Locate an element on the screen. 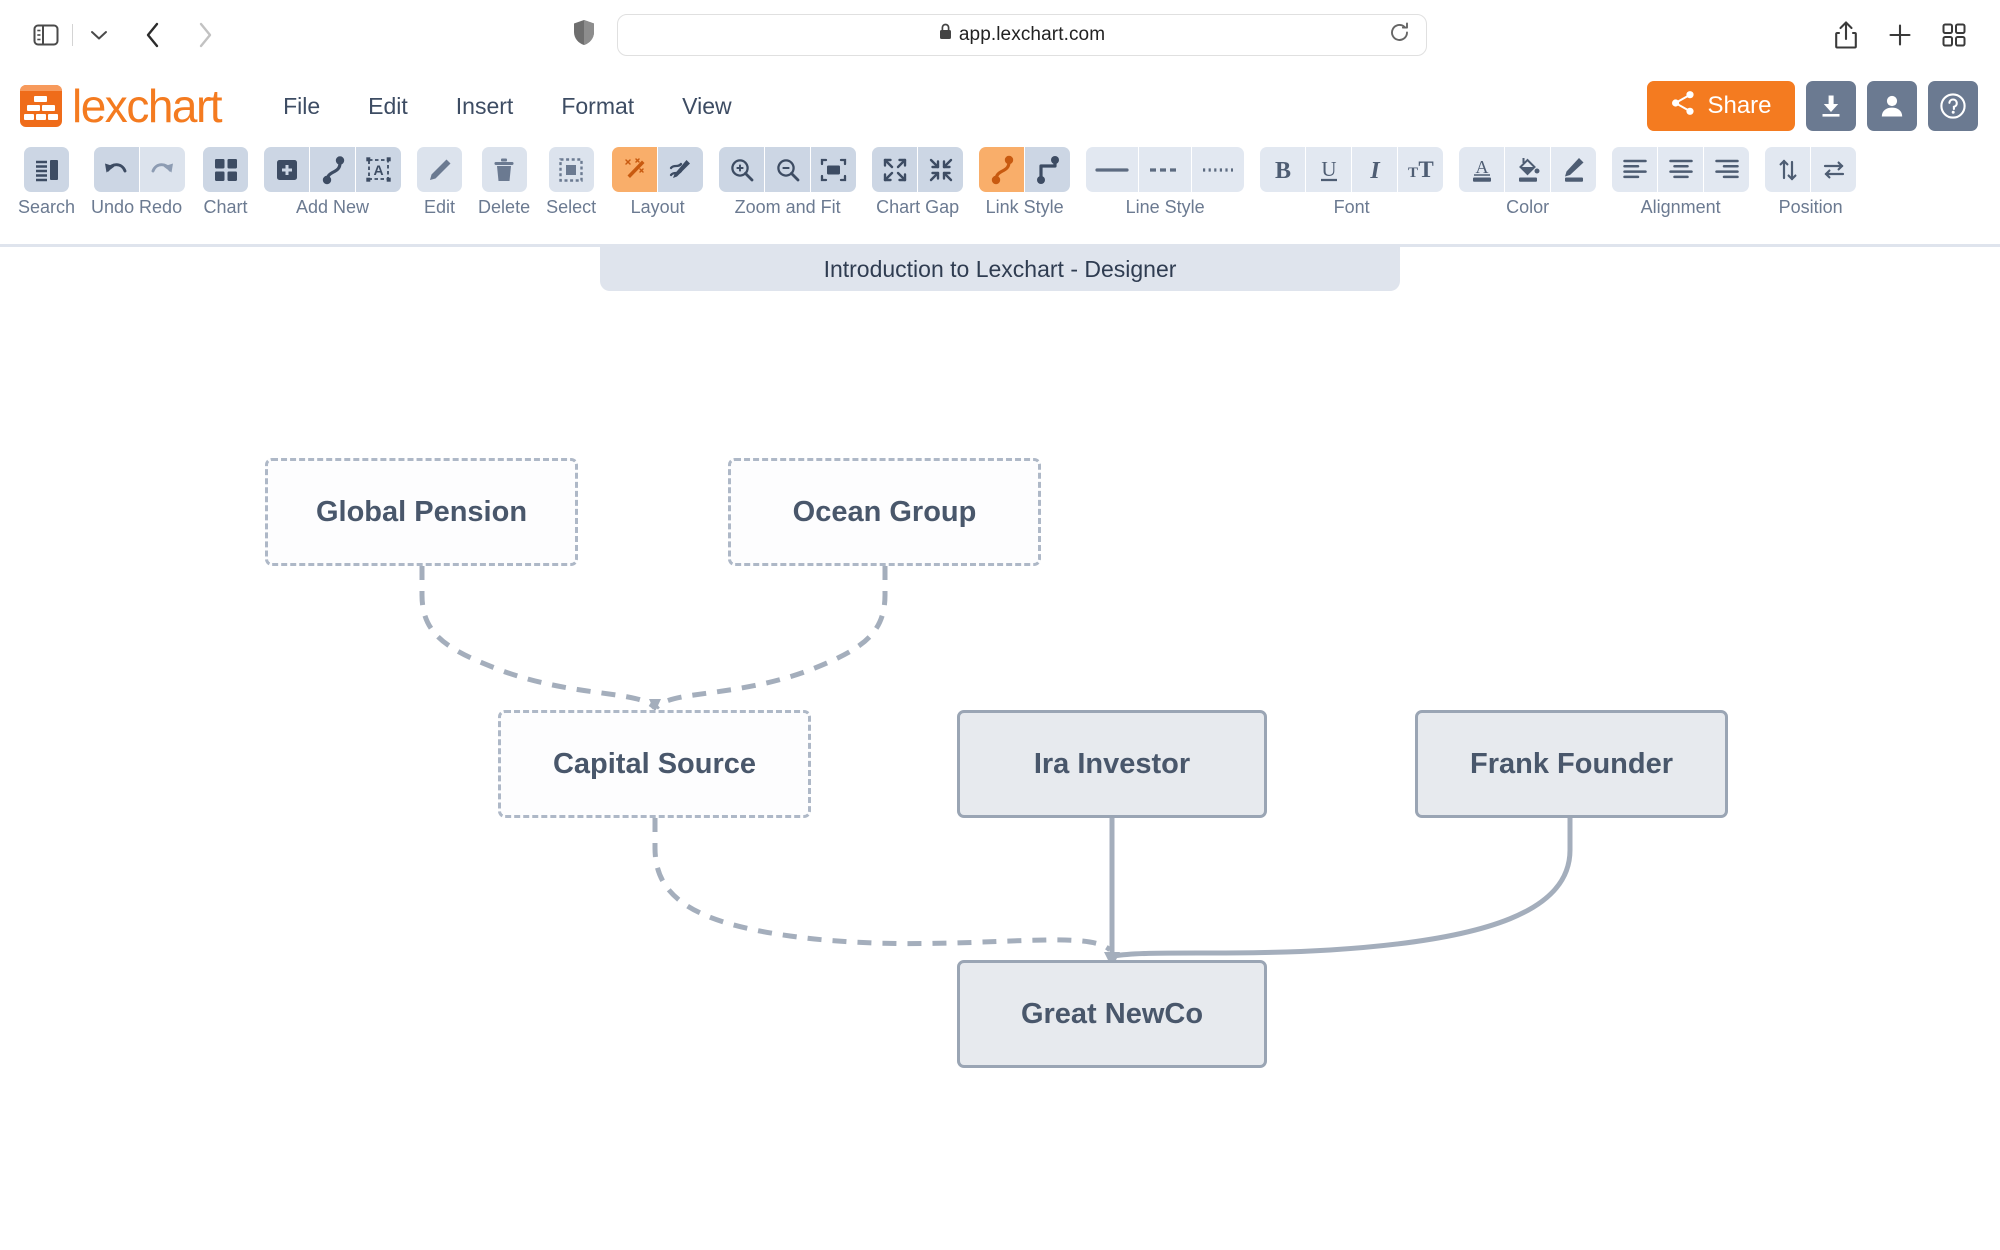 Image resolution: width=2000 pixels, height=1250 pixels. add-link-icon is located at coordinates (333, 169).